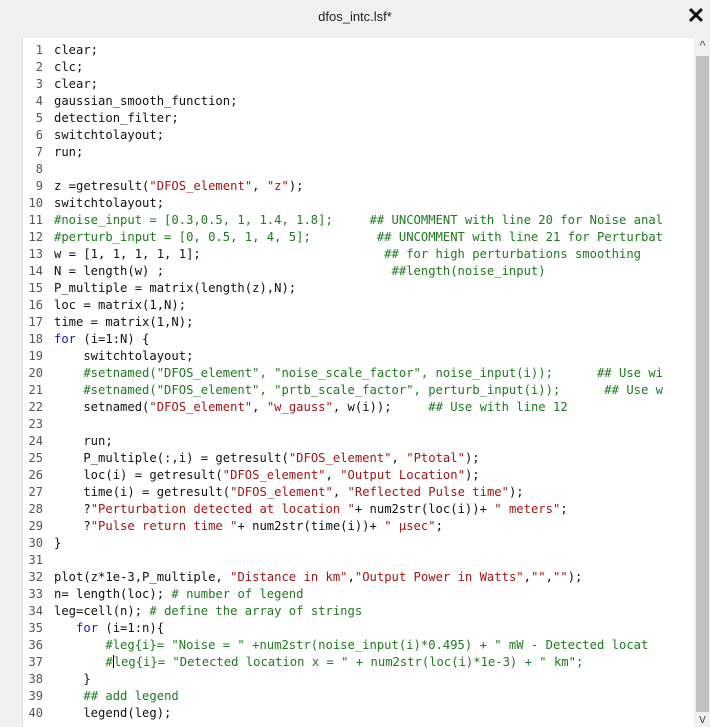 The width and height of the screenshot is (710, 727). I want to click on line-number: 28, so click(35, 509).